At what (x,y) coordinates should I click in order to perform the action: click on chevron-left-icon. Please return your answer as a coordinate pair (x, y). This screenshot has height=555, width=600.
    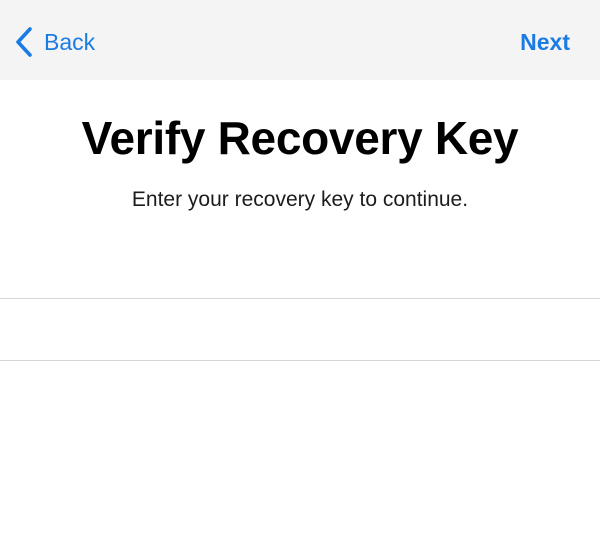
    Looking at the image, I should click on (24, 42).